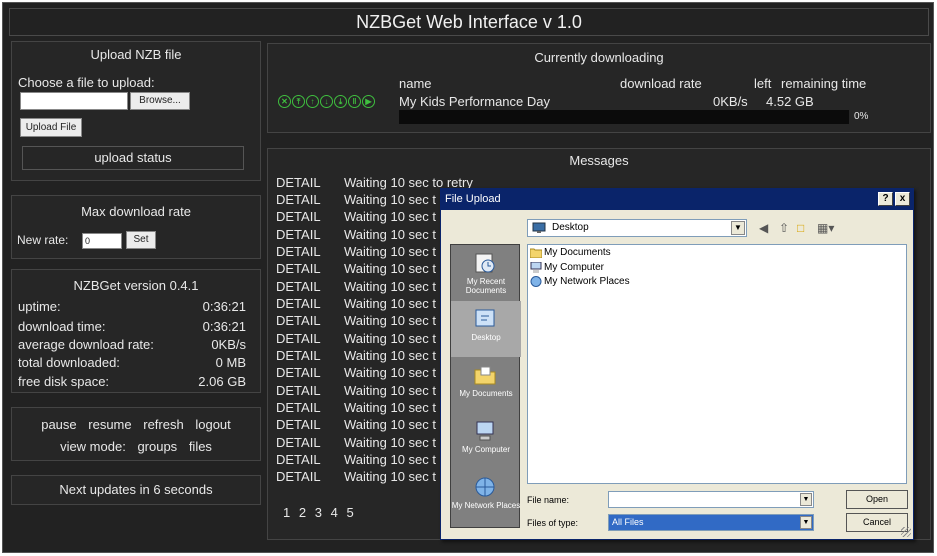 This screenshot has height=556, width=937. Describe the element at coordinates (711, 499) in the screenshot. I see `file-name-input: ▼` at that location.